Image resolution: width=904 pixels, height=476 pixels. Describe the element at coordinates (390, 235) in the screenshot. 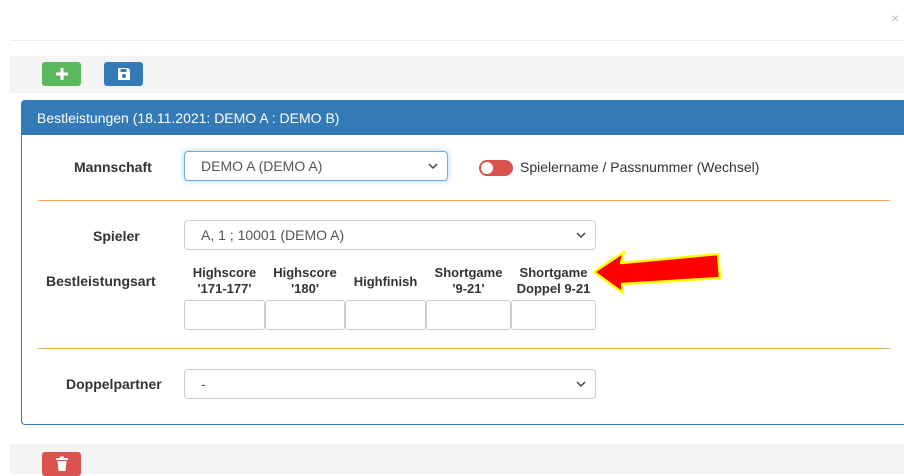

I see `spieler-select: A, 1 ; 10001 (DEMO A)` at that location.